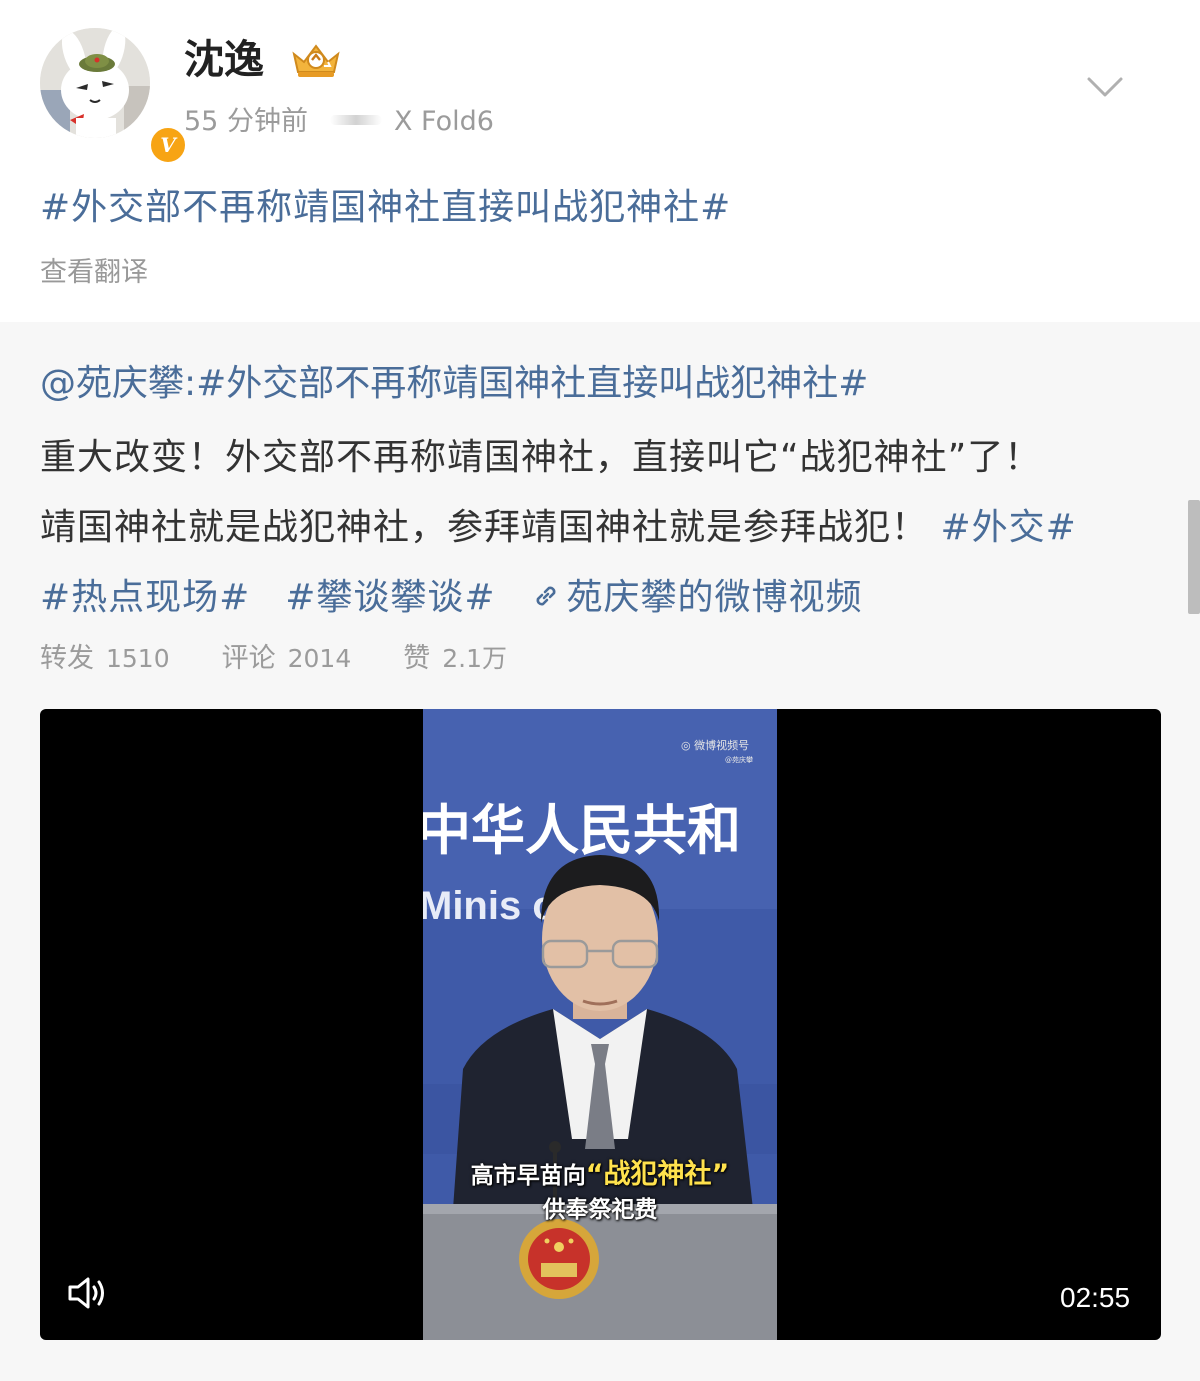  I want to click on comment-label: 评论, so click(248, 658).